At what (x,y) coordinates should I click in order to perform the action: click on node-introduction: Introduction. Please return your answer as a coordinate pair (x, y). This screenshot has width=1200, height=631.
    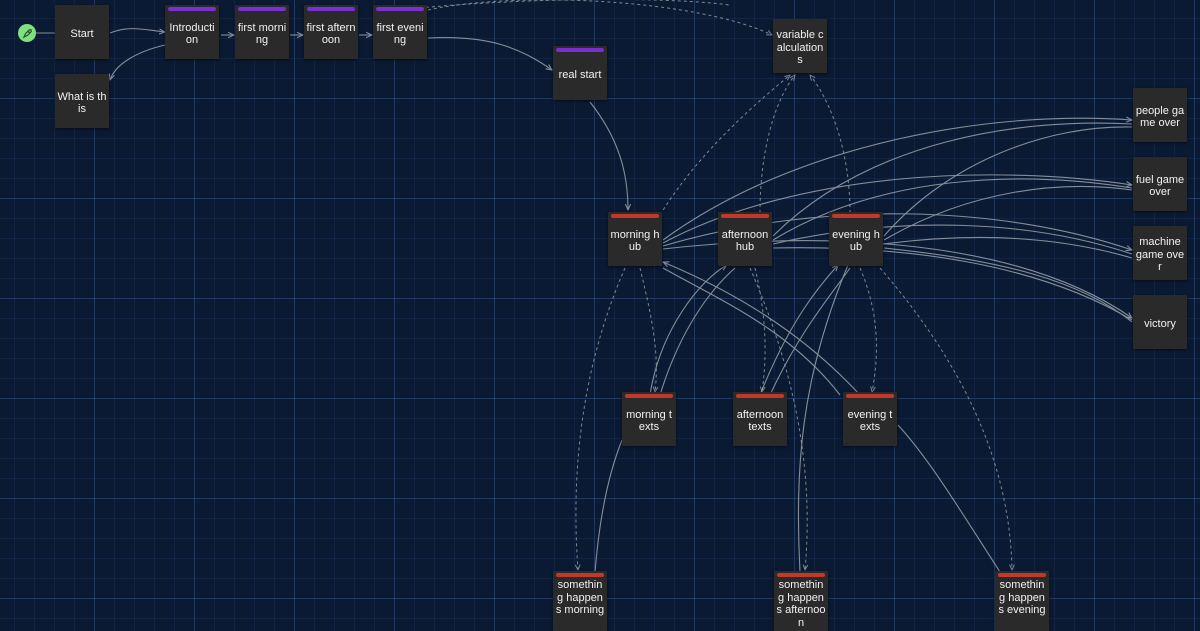
    Looking at the image, I should click on (192, 32).